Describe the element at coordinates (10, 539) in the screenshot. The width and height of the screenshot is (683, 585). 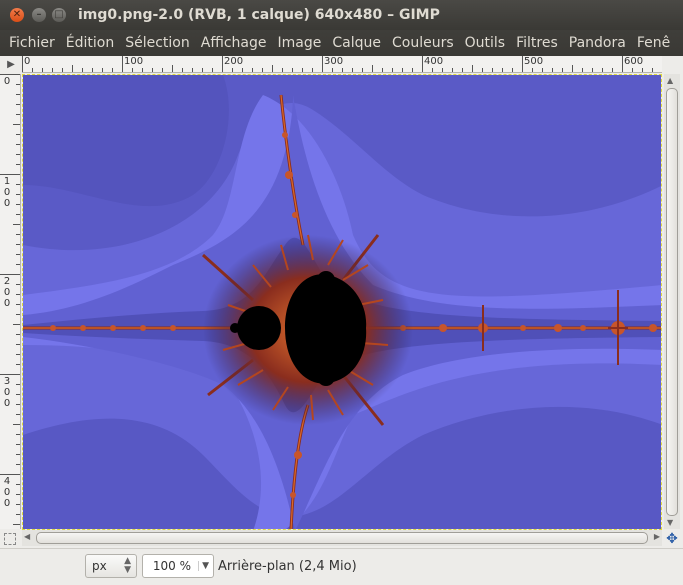
I see `quick-mask-icon` at that location.